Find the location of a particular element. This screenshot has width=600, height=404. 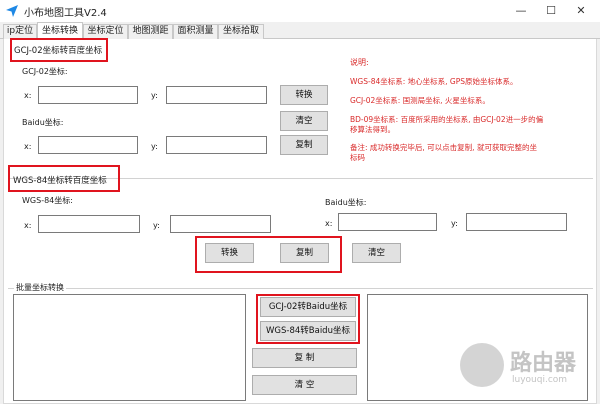

notes-line-gcj: GCJ-02坐标系: 国测局坐标, 火星坐标系。 is located at coordinates (420, 100).